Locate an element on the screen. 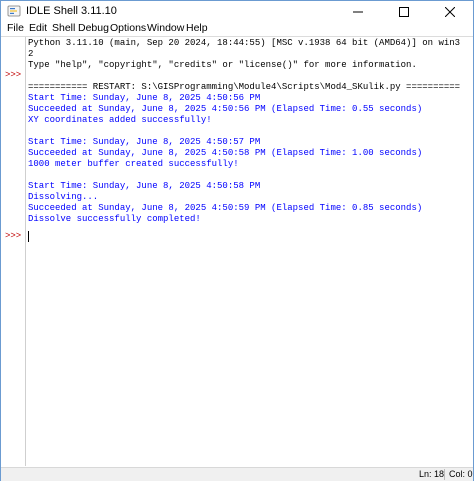  maximize-button is located at coordinates (404, 11).